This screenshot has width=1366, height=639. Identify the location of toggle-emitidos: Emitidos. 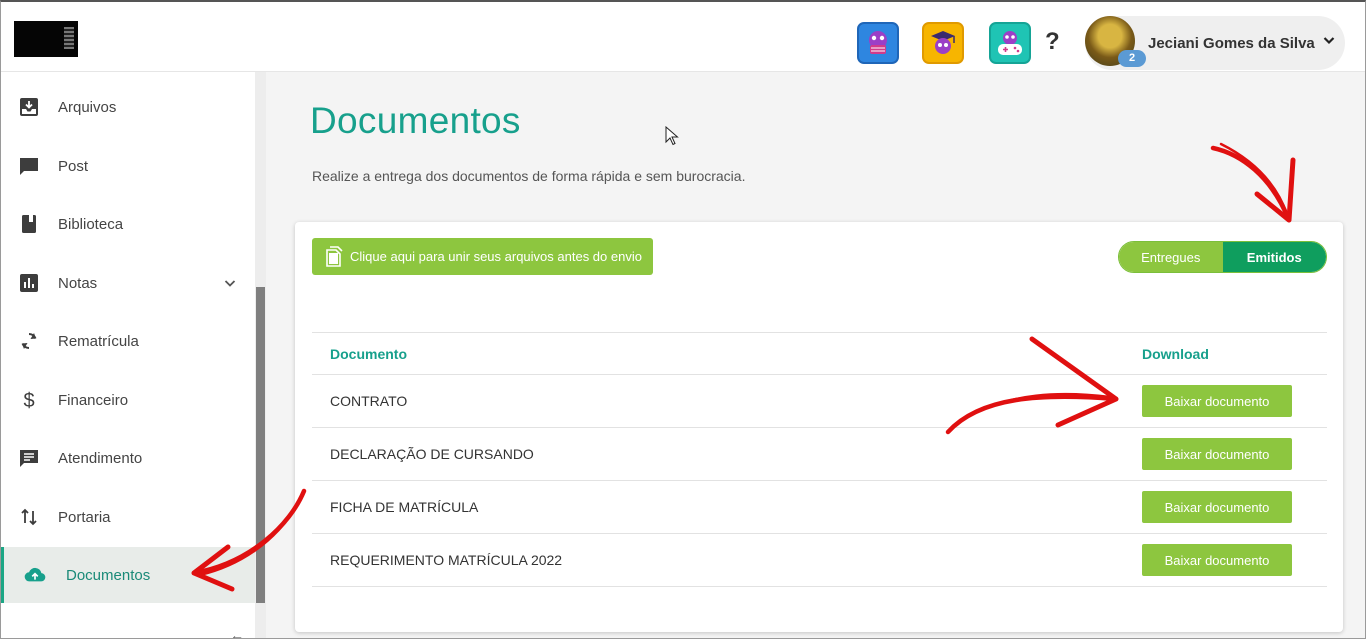
(1274, 257).